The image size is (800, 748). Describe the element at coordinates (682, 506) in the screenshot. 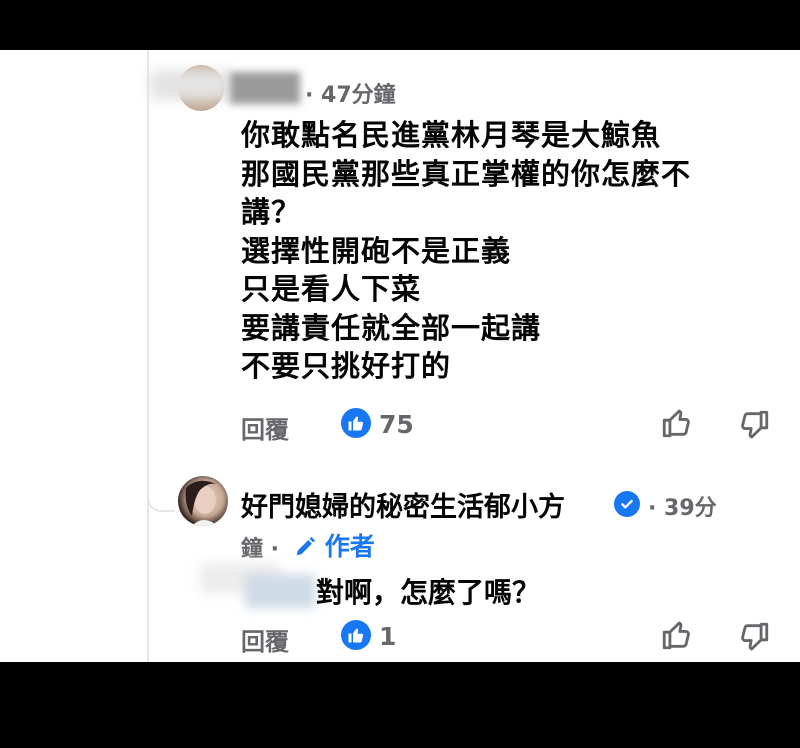

I see `reply-timestamp: · 39分` at that location.